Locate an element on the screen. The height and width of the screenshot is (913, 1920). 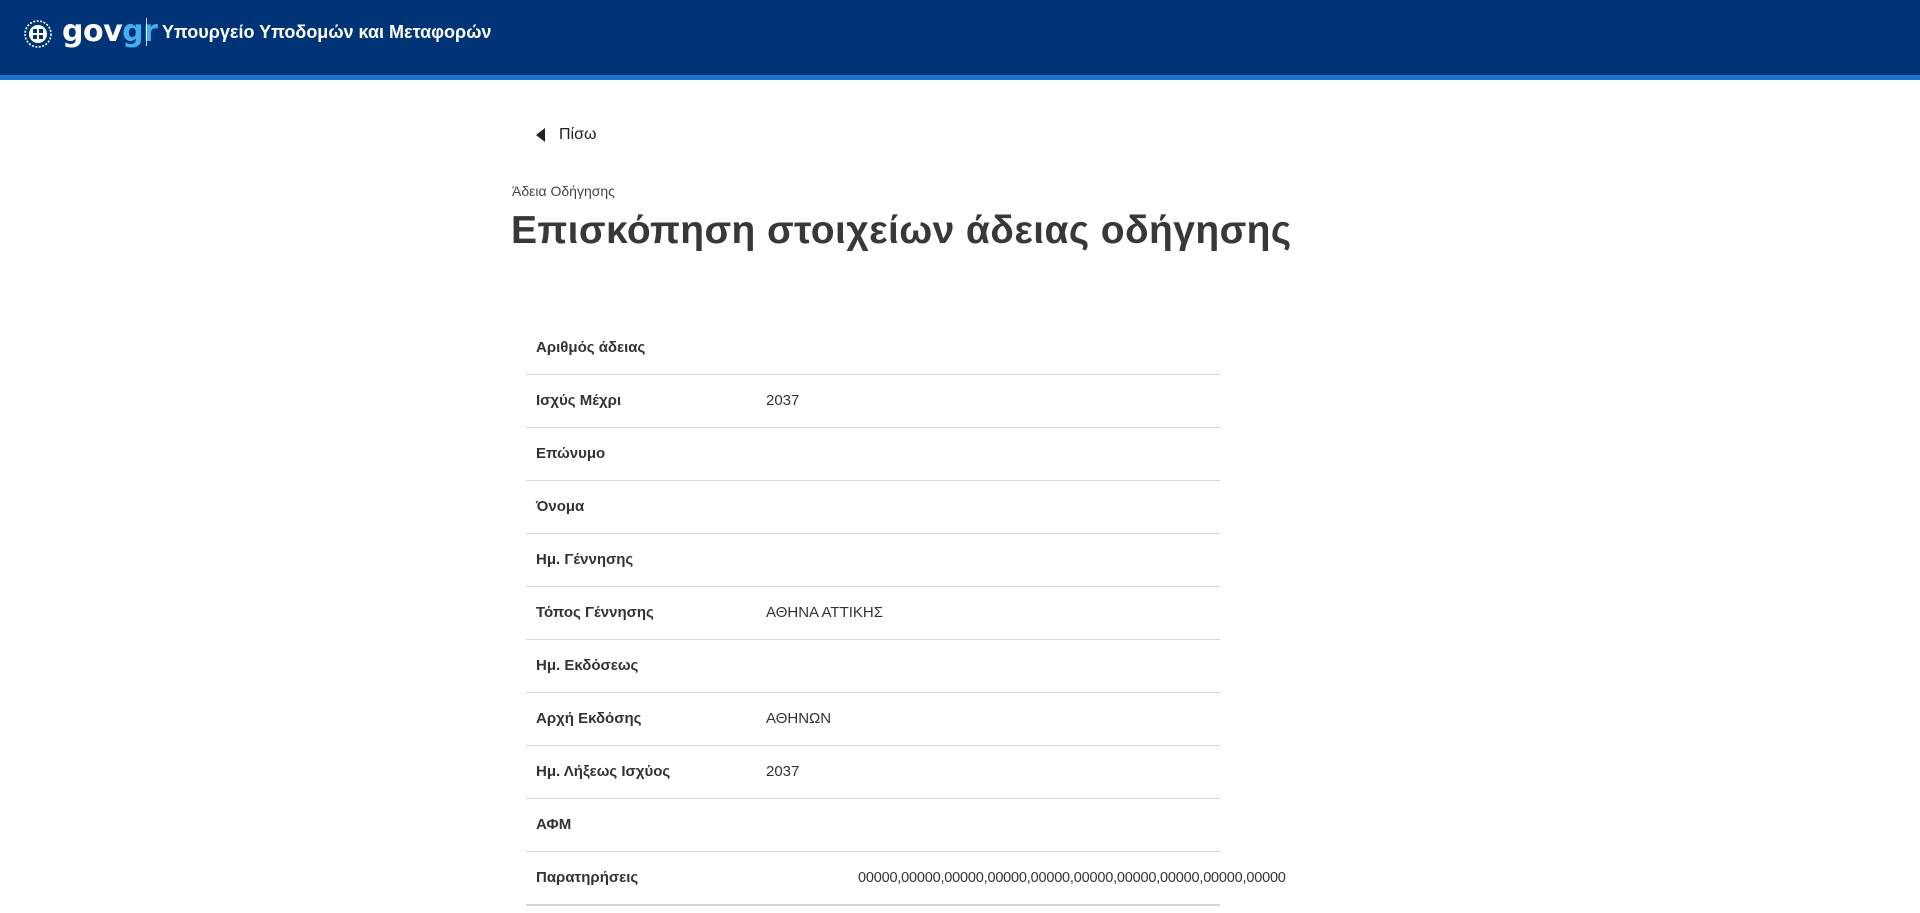
detail-label: ΑΦΜ is located at coordinates (554, 824).